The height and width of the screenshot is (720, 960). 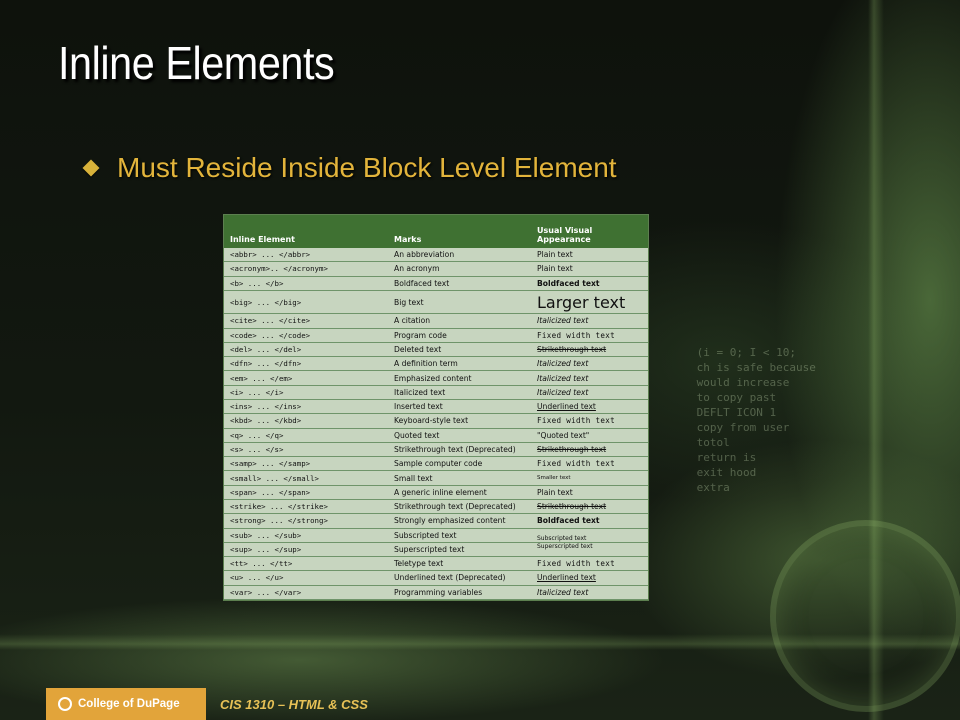 What do you see at coordinates (459, 593) in the screenshot?
I see `marks-cell: Programming variables` at bounding box center [459, 593].